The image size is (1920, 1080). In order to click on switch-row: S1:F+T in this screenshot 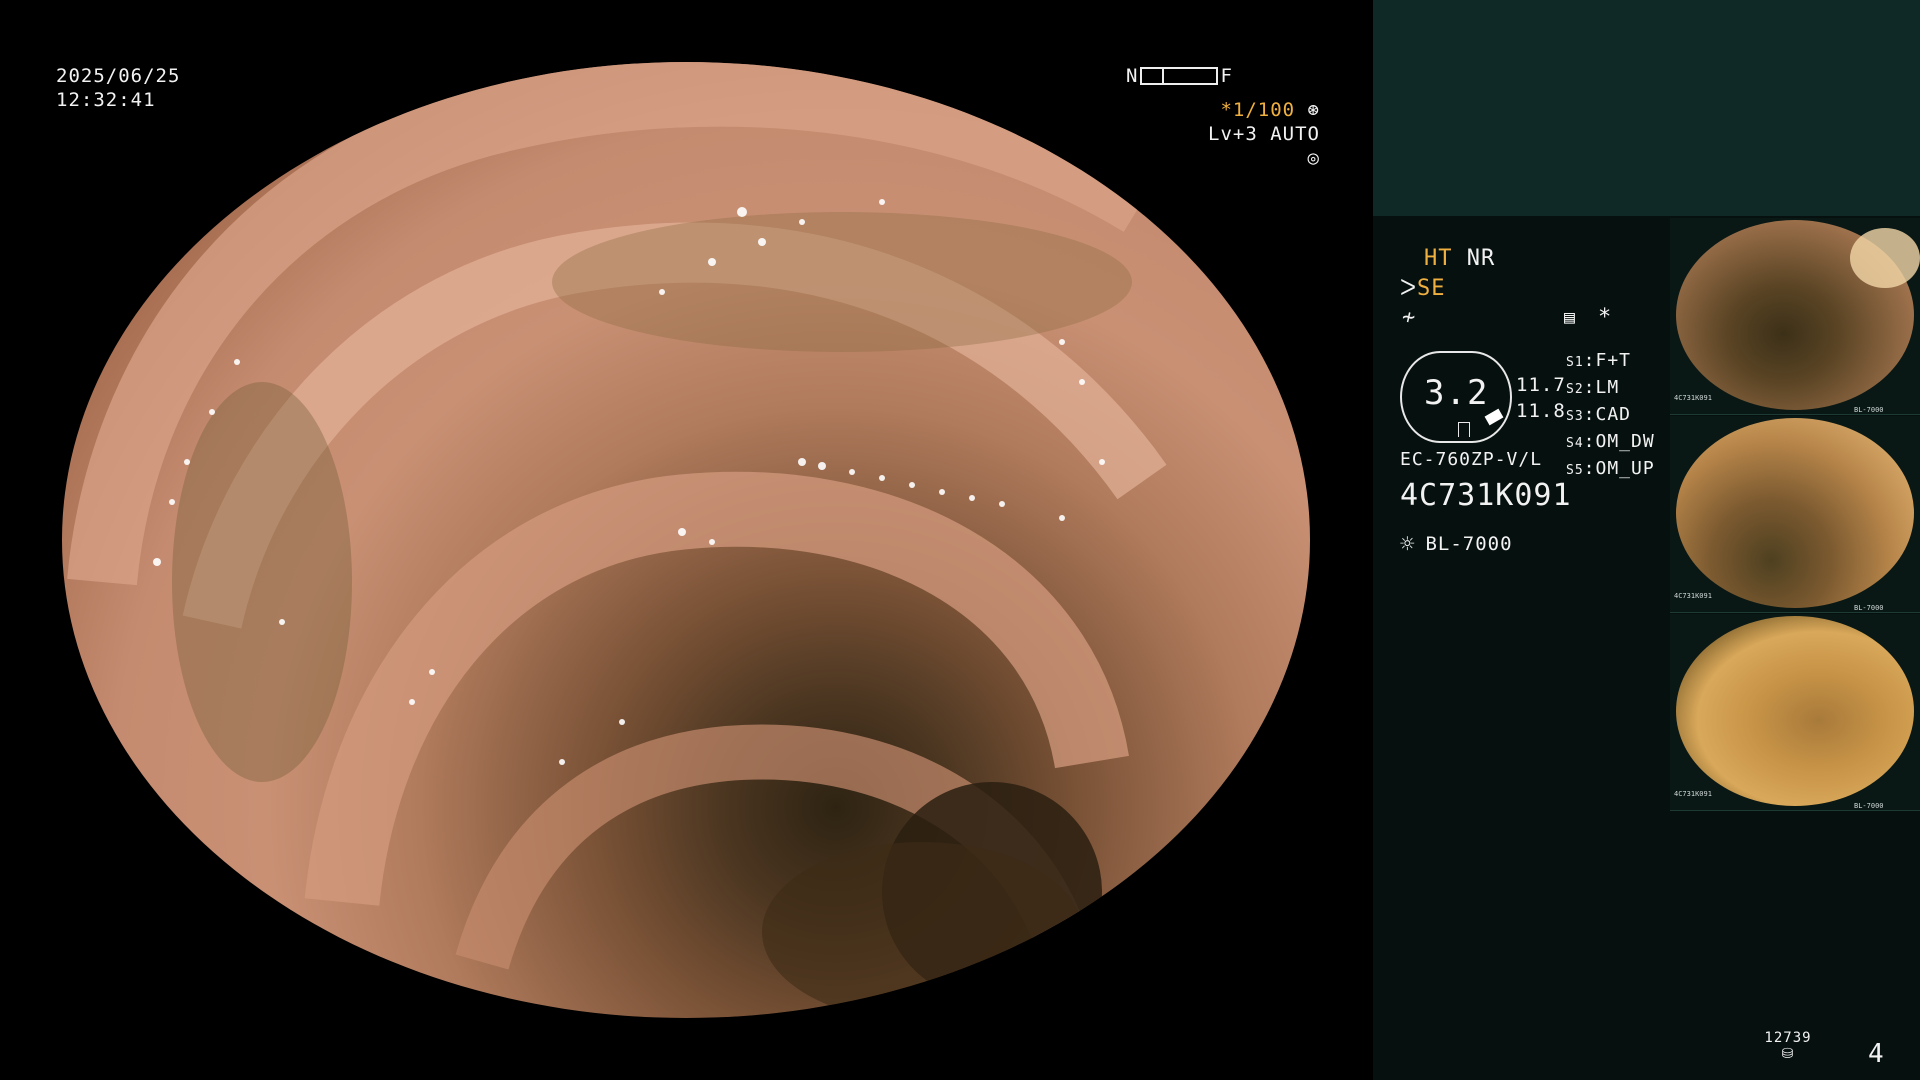, I will do `click(1599, 360)`.